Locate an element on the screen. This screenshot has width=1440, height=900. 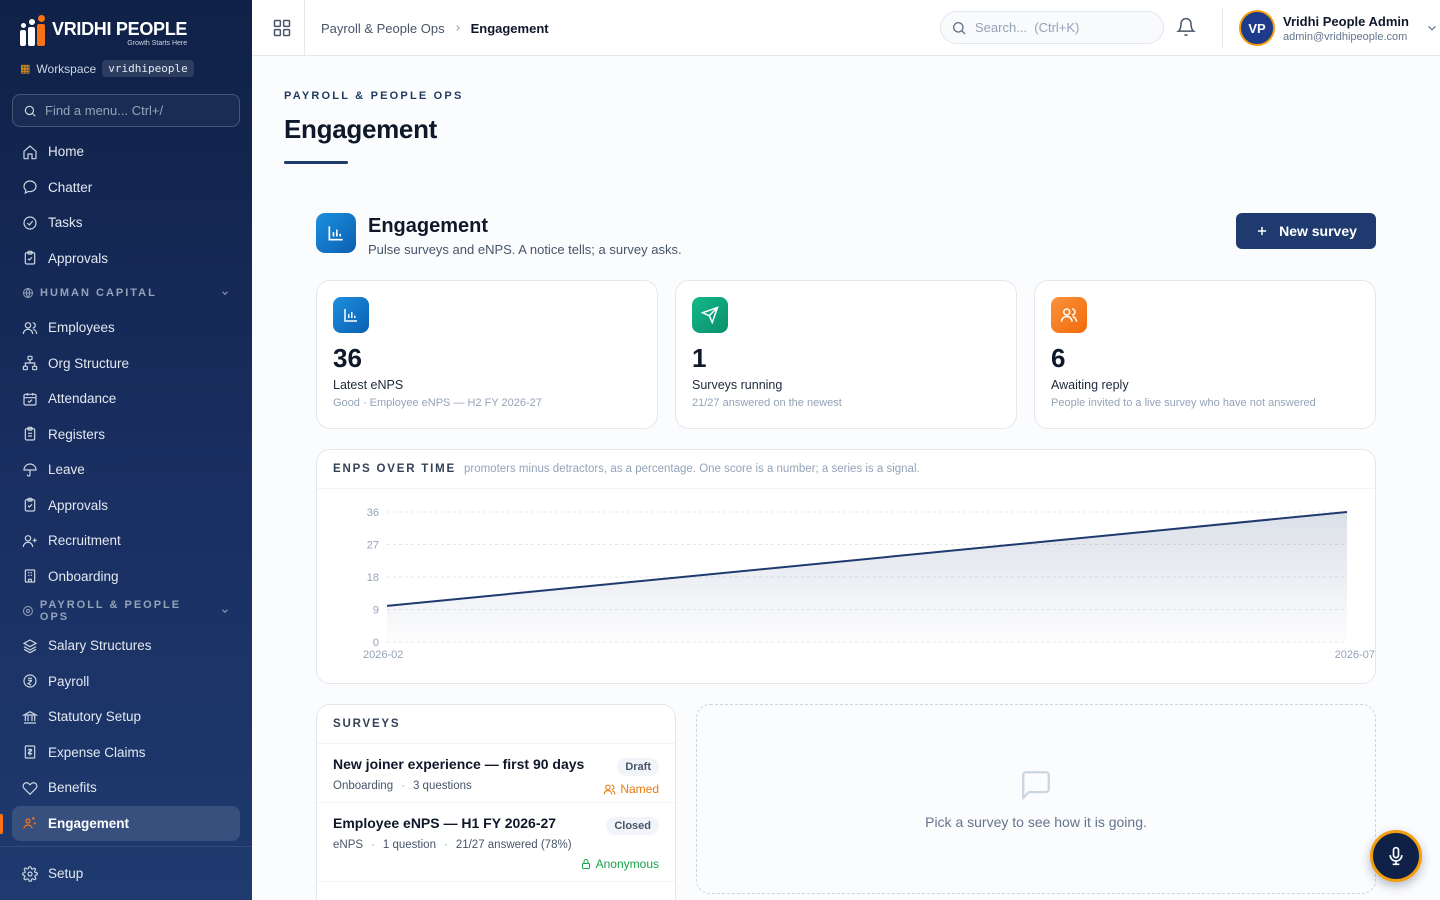
section-human-capital: HUMAN CAPITAL is located at coordinates (126, 293).